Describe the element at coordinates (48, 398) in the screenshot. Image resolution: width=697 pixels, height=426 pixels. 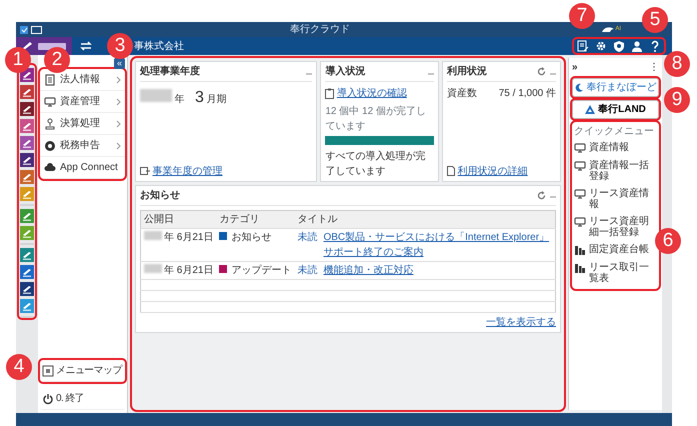
I see `power-icon` at that location.